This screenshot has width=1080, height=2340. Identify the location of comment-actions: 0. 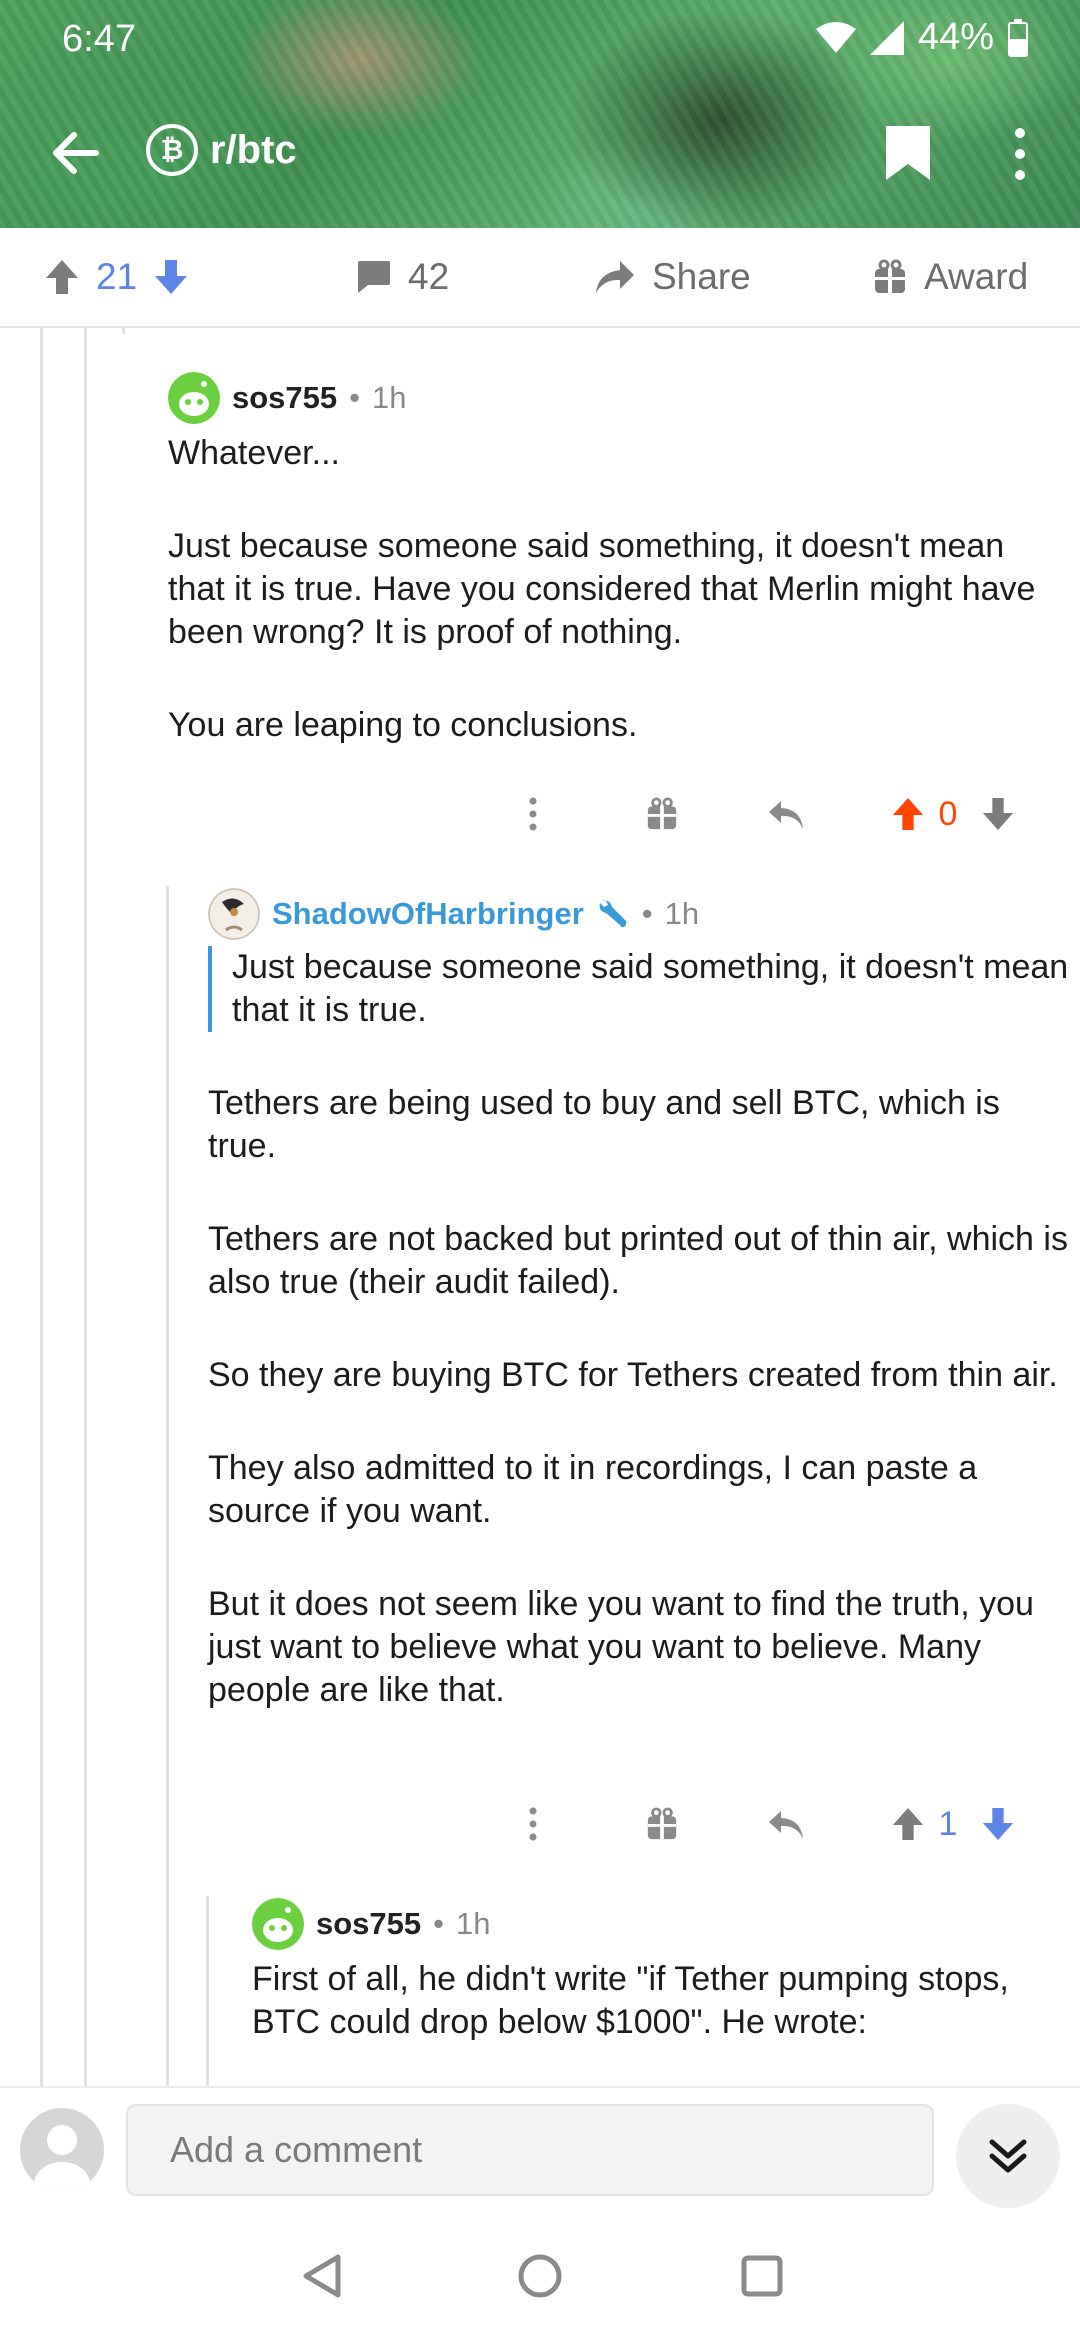
(780, 814).